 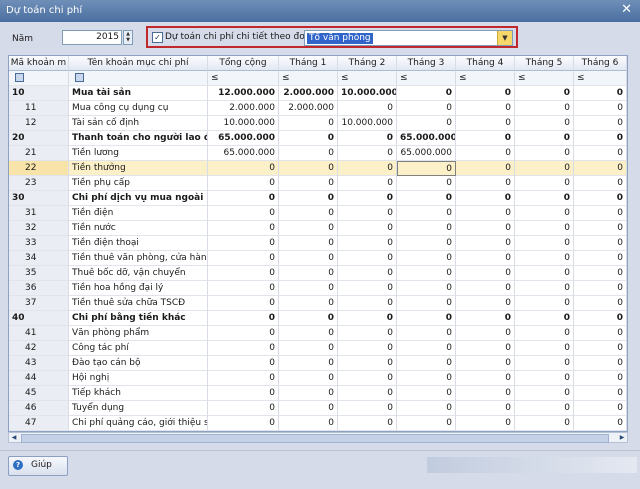 I want to click on filter-cell, so click(x=39, y=78).